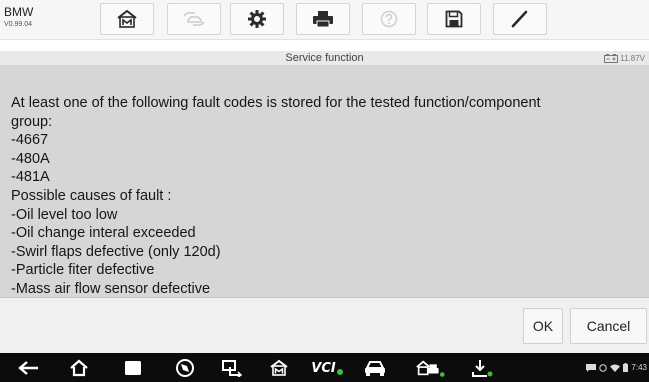  Describe the element at coordinates (339, 372) in the screenshot. I see `vci-status-dot` at that location.